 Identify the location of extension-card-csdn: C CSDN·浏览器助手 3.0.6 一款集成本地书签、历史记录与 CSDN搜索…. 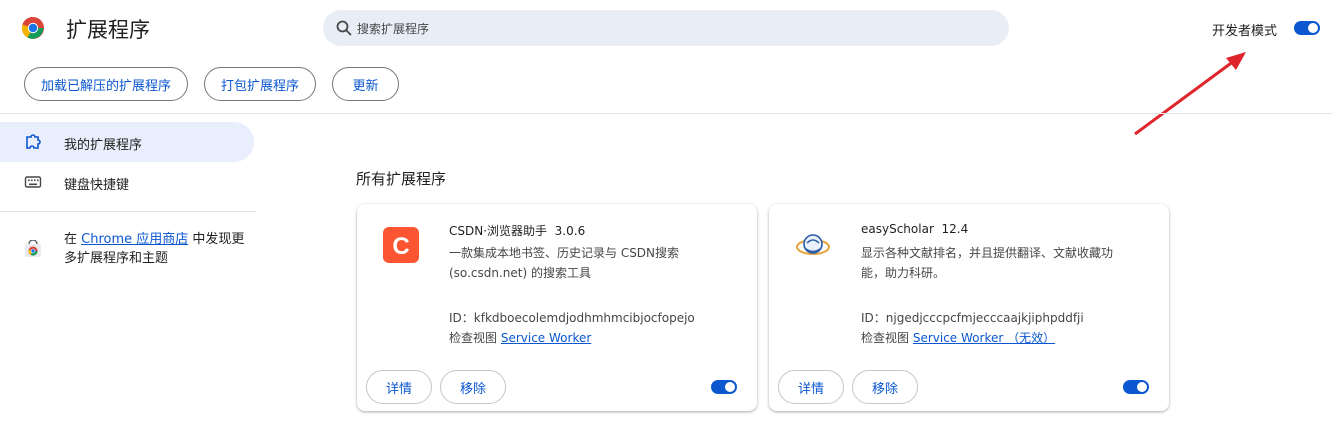
(557, 307).